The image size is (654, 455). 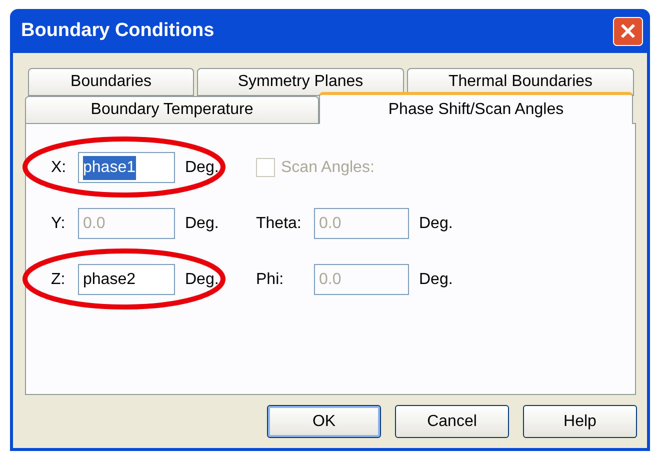 I want to click on tab: Boundary Temperature, so click(x=172, y=110).